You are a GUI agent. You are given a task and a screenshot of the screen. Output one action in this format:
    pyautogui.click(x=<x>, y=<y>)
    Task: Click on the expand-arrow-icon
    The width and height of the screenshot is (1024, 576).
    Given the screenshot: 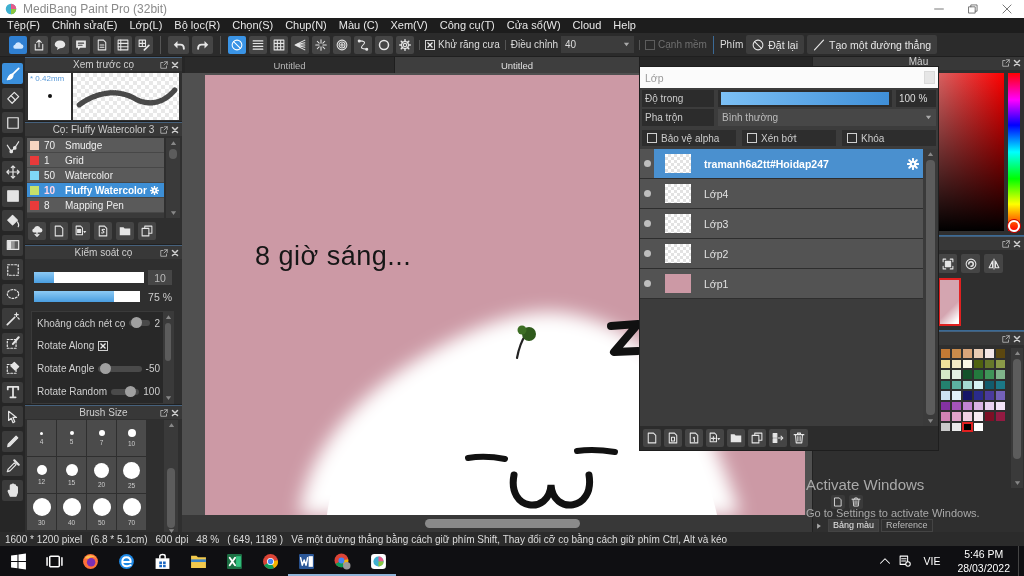 What is the action you would take?
    pyautogui.click(x=819, y=526)
    